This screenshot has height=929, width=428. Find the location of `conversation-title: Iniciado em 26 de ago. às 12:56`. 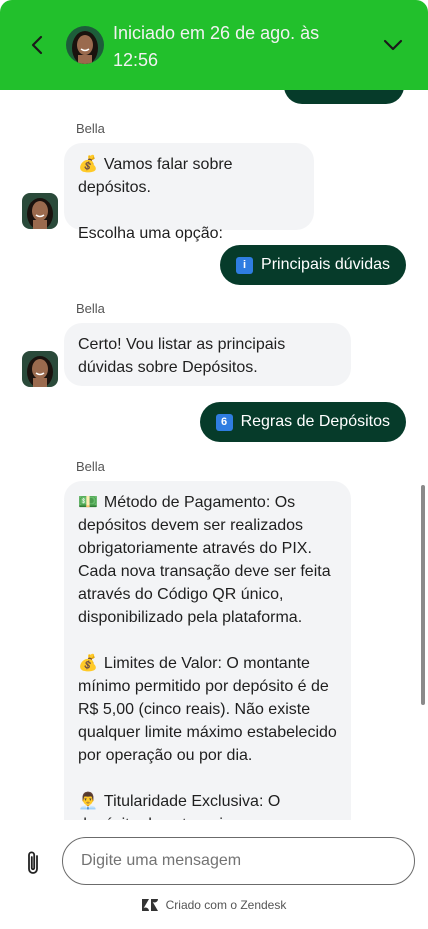

conversation-title: Iniciado em 26 de ago. às 12:56 is located at coordinates (216, 46).